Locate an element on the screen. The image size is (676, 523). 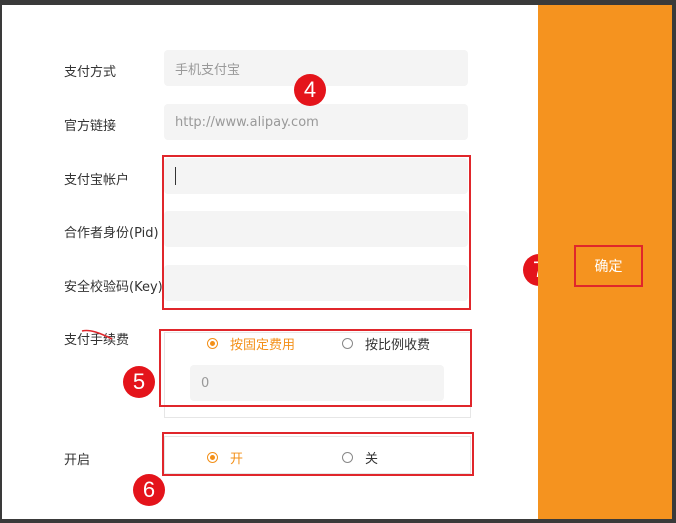
annotation-box-enable is located at coordinates (318, 454).